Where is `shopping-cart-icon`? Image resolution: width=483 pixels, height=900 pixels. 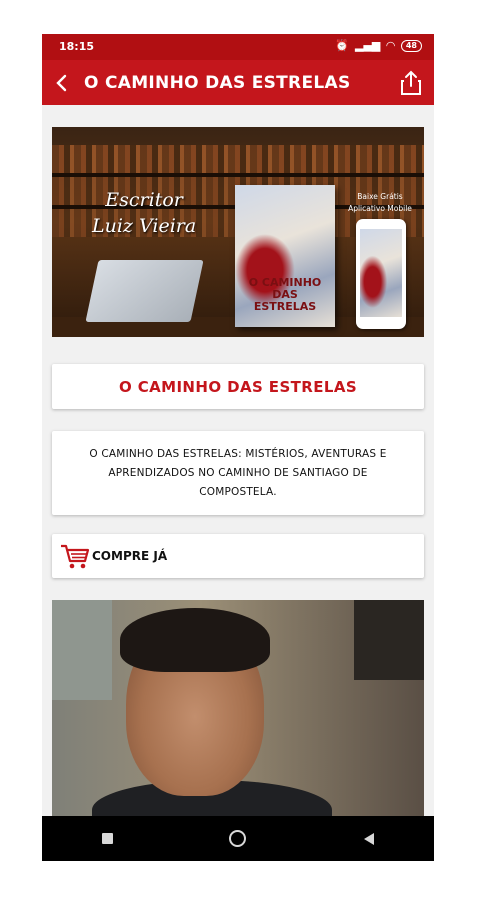 shopping-cart-icon is located at coordinates (75, 556).